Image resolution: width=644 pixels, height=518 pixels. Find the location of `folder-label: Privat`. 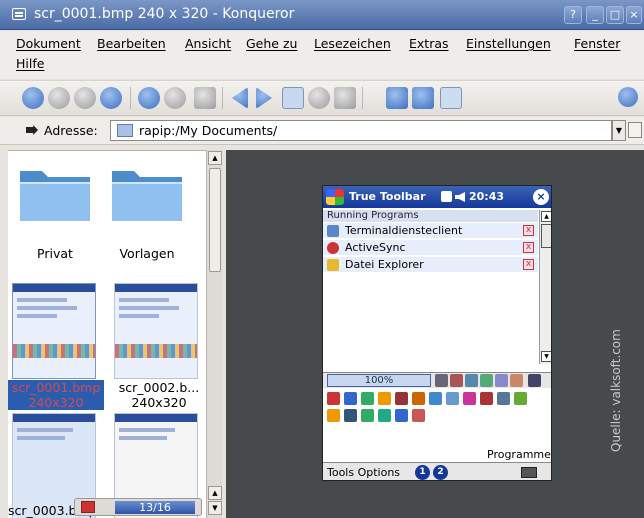

folder-label: Privat is located at coordinates (55, 253).